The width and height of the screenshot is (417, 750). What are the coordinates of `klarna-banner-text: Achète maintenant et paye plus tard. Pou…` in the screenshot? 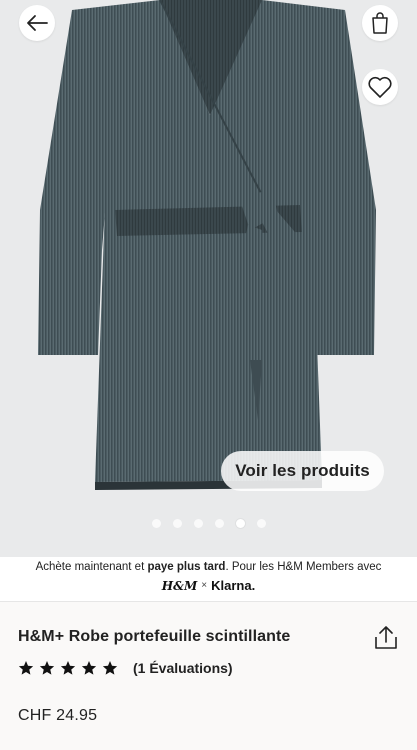 It's located at (208, 567).